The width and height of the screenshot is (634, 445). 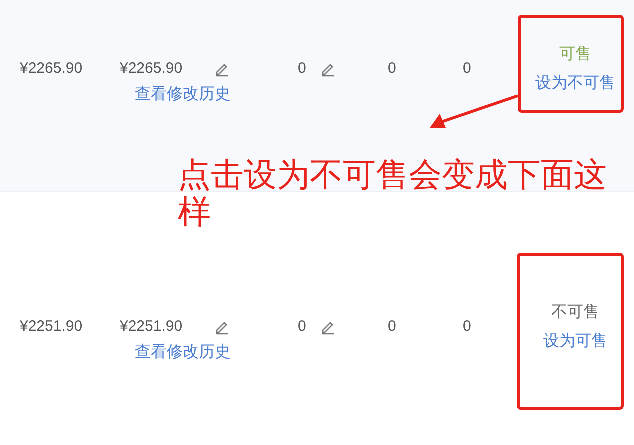 What do you see at coordinates (393, 193) in the screenshot?
I see `annotation-note: 点击设为不可售会变成下面这样` at bounding box center [393, 193].